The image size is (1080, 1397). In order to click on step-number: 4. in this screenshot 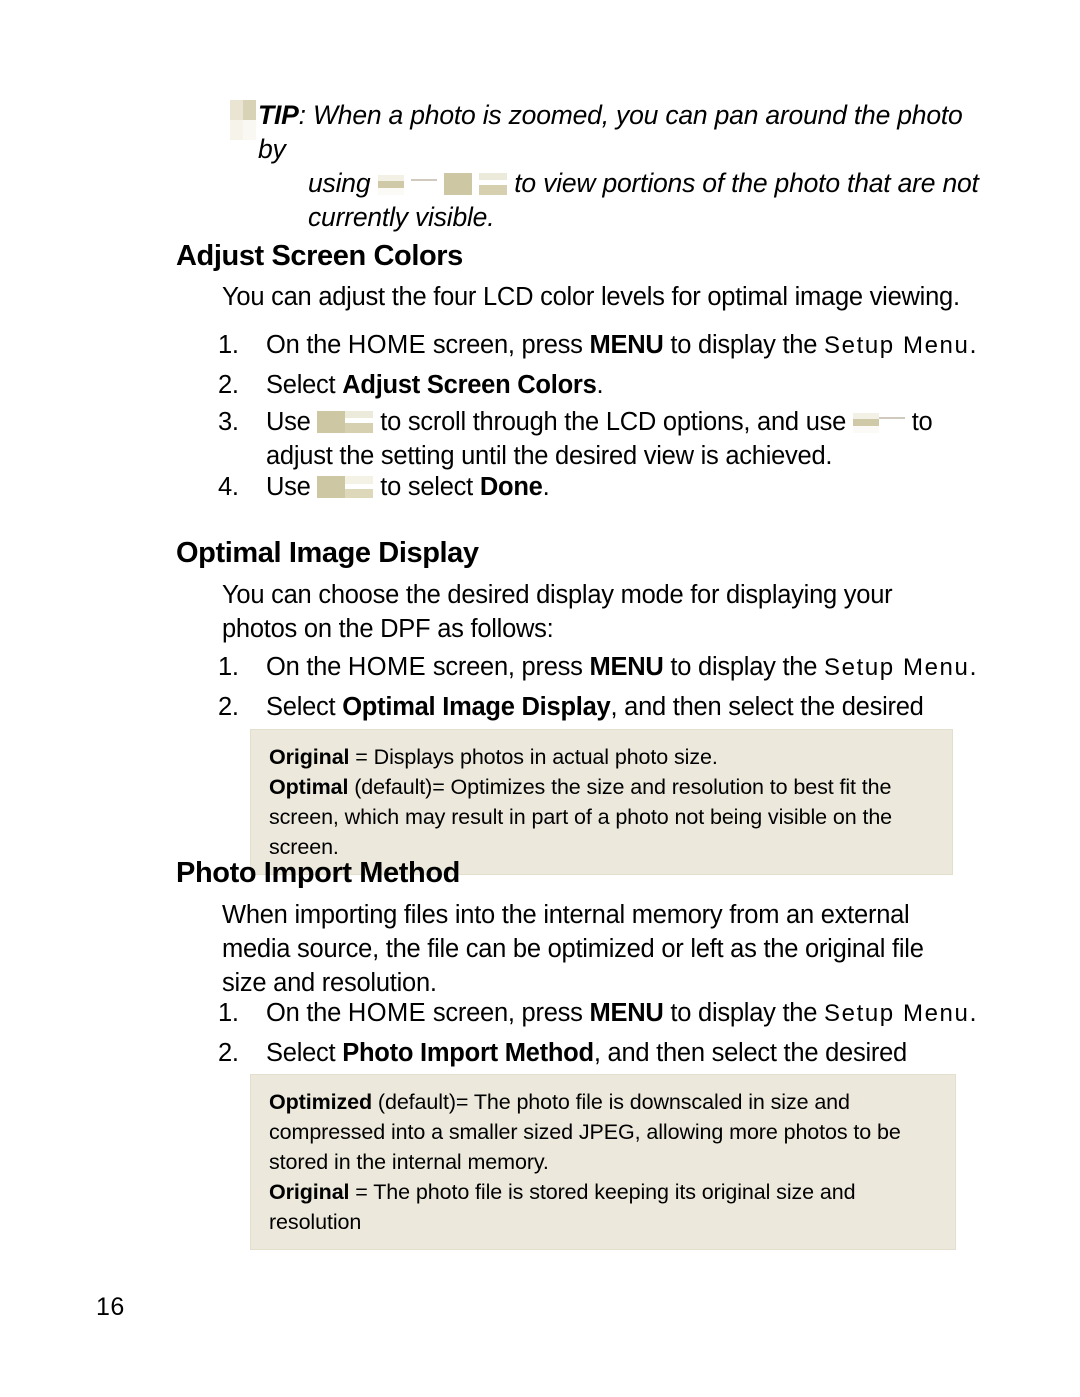, I will do `click(228, 487)`.